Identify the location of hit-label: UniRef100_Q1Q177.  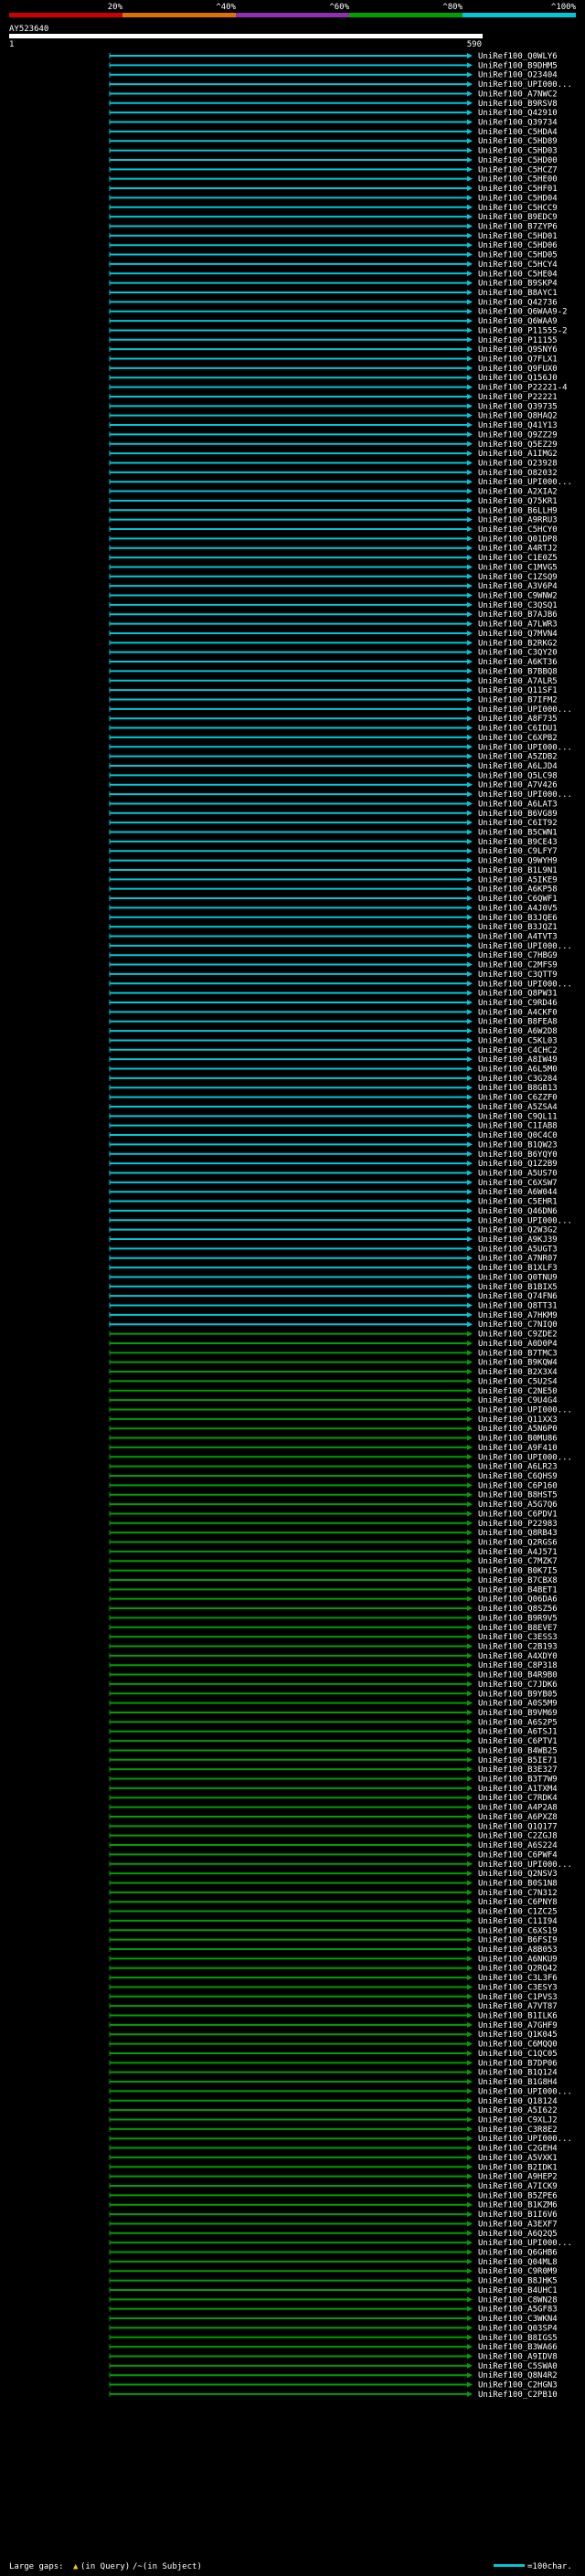
(518, 1826).